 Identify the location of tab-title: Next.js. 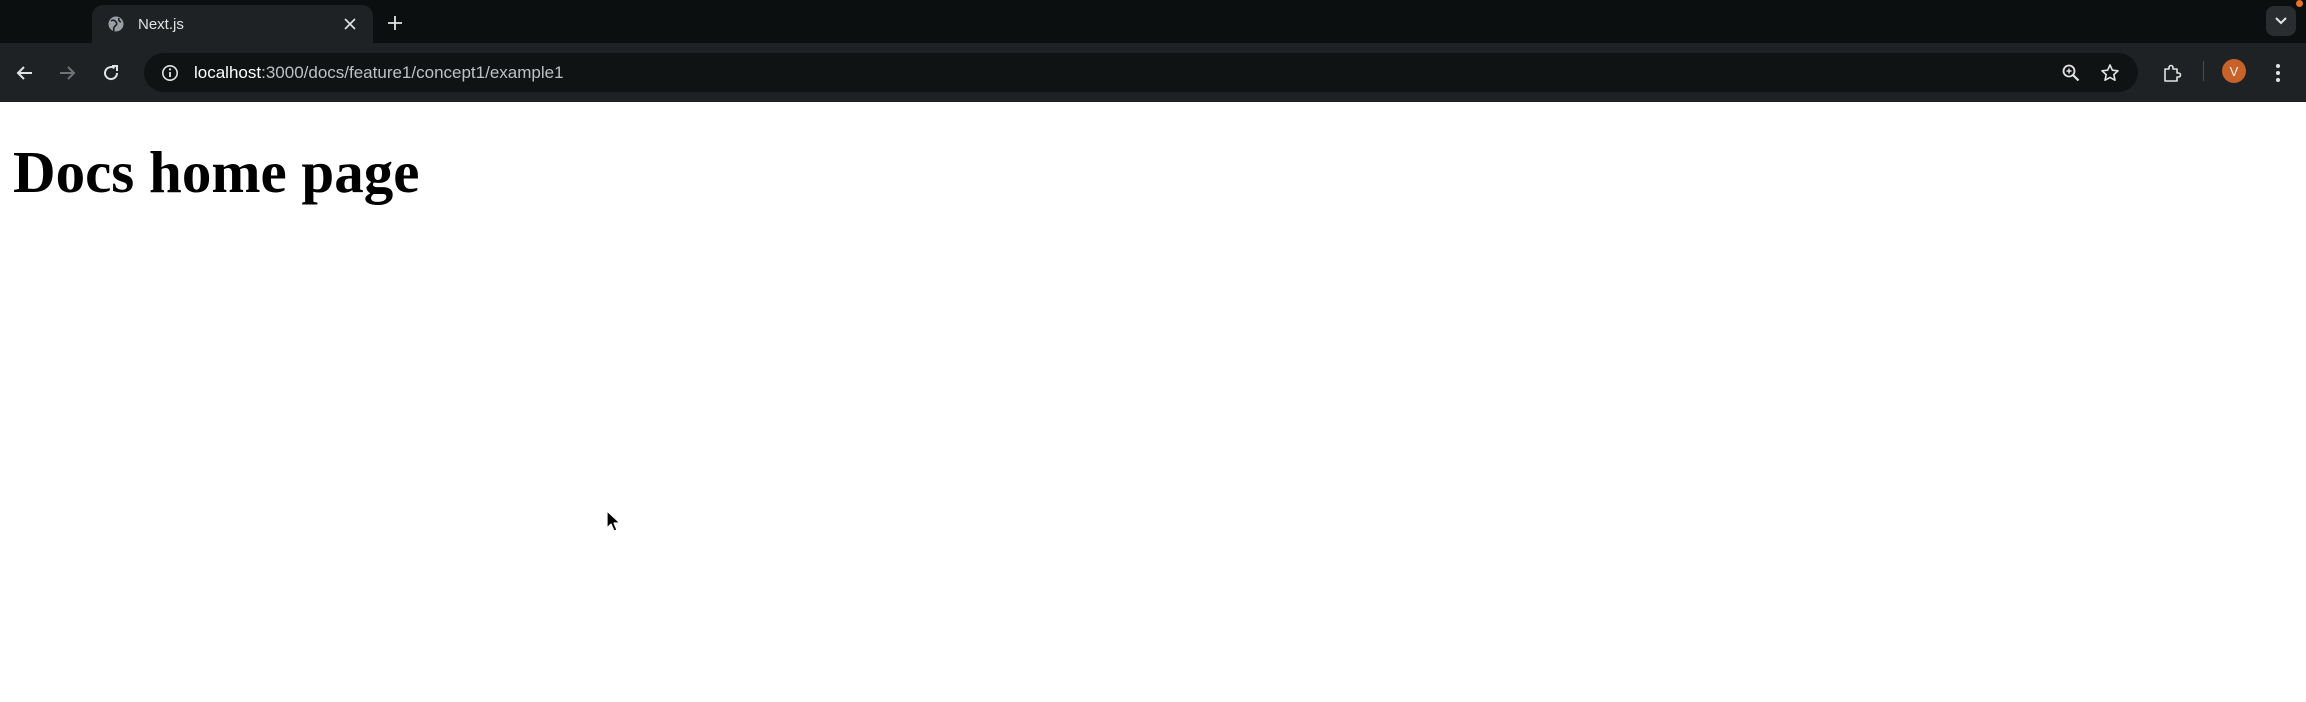
(161, 24).